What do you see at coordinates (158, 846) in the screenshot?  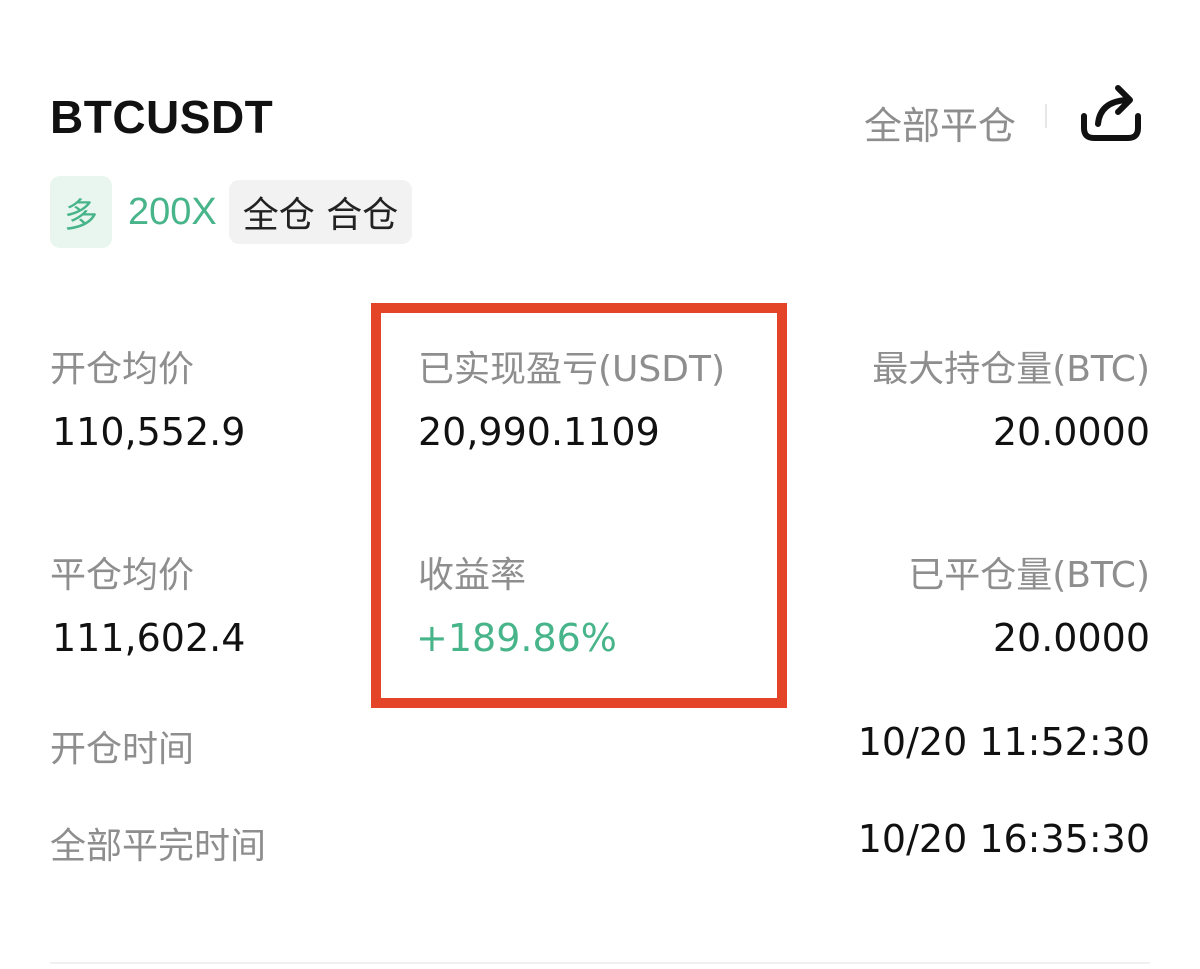 I see `close-time-label: 全部平完时间` at bounding box center [158, 846].